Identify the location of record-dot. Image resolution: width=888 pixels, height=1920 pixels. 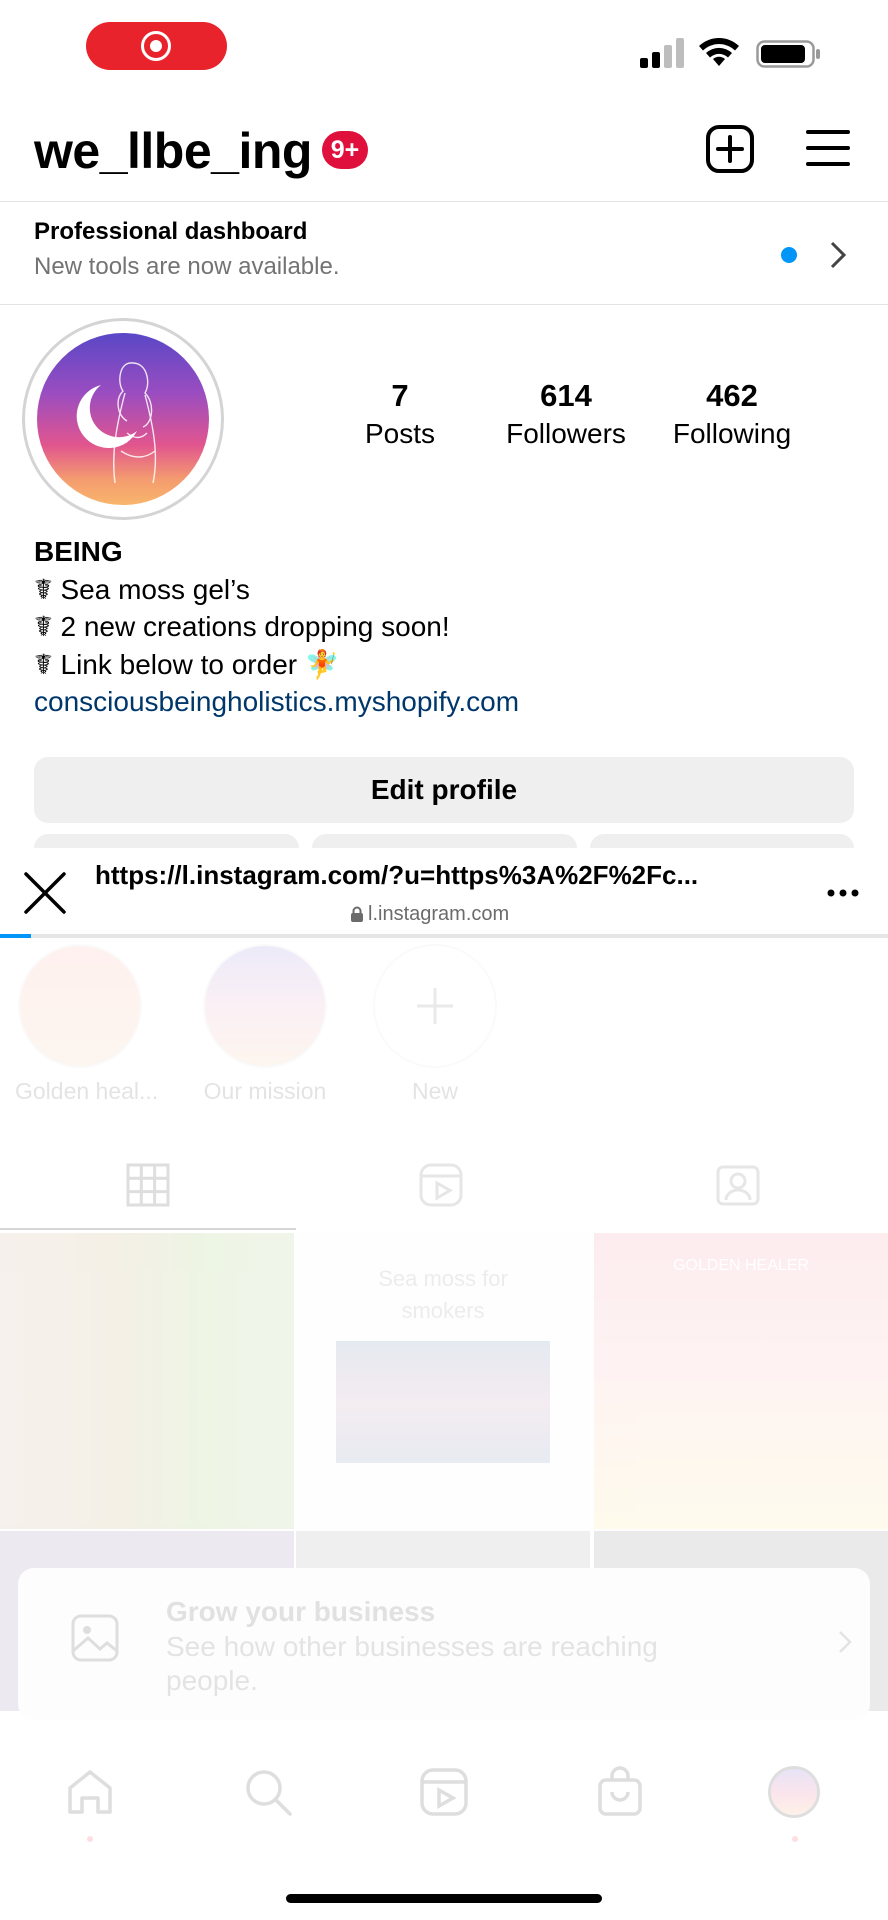
(156, 46).